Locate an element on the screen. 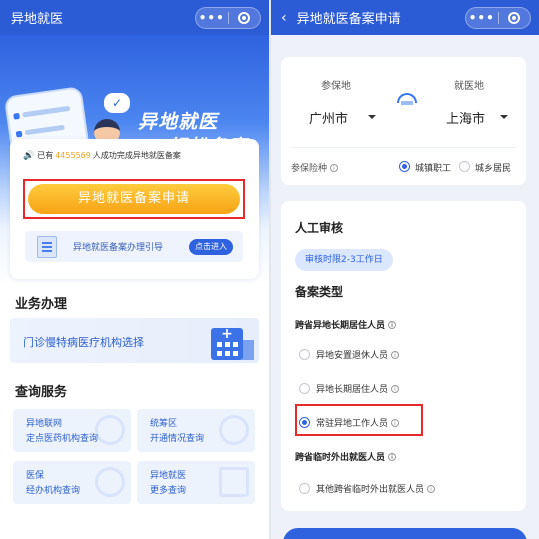  group-temporary-title: 跨省临时外出就医人员 i is located at coordinates (346, 456).